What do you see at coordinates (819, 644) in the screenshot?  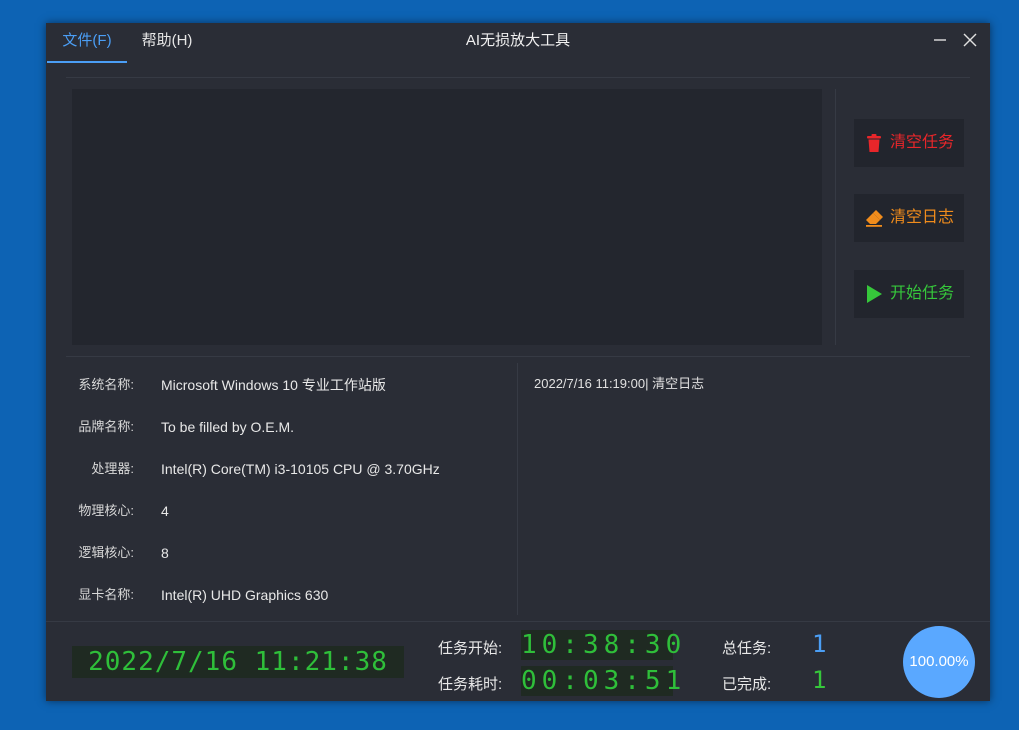 I see `total-tasks-count: 1` at bounding box center [819, 644].